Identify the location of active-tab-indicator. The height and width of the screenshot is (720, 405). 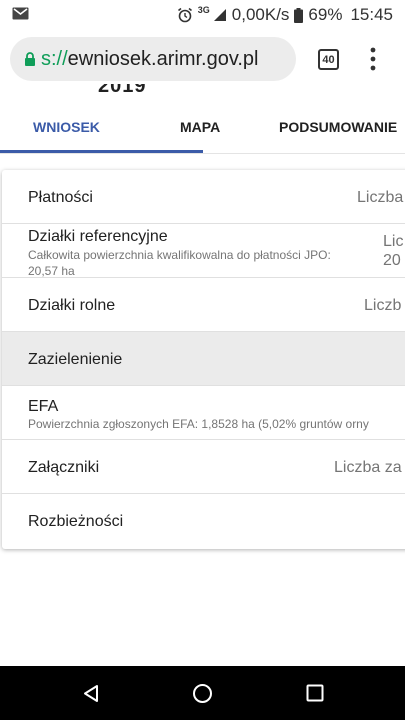
(101, 151).